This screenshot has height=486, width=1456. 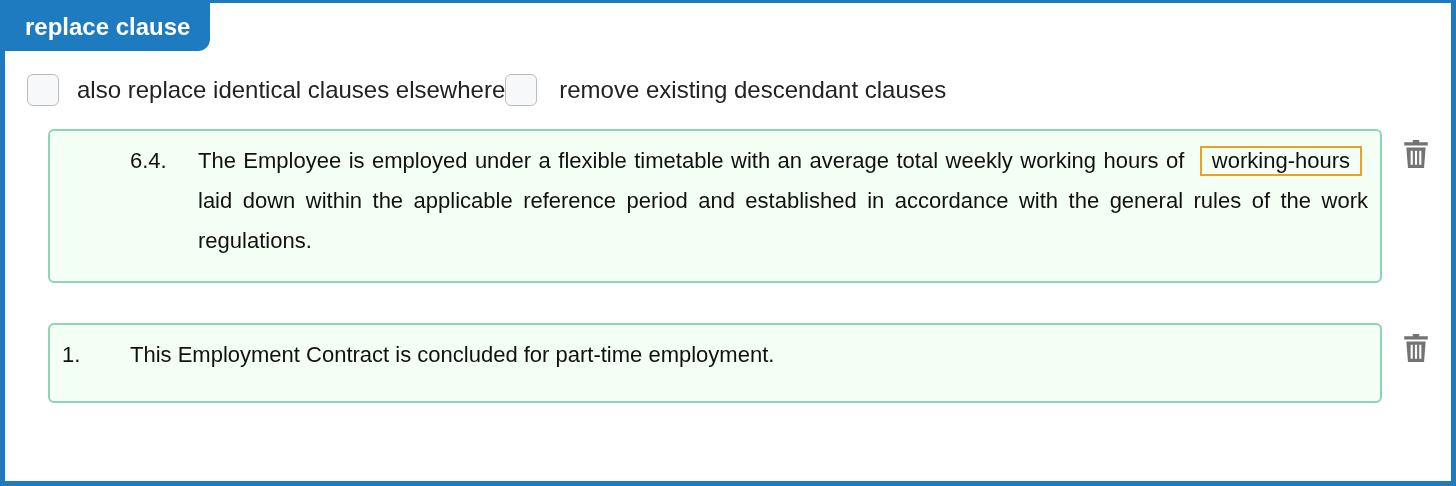 What do you see at coordinates (72, 355) in the screenshot?
I see `clause-number: 1.` at bounding box center [72, 355].